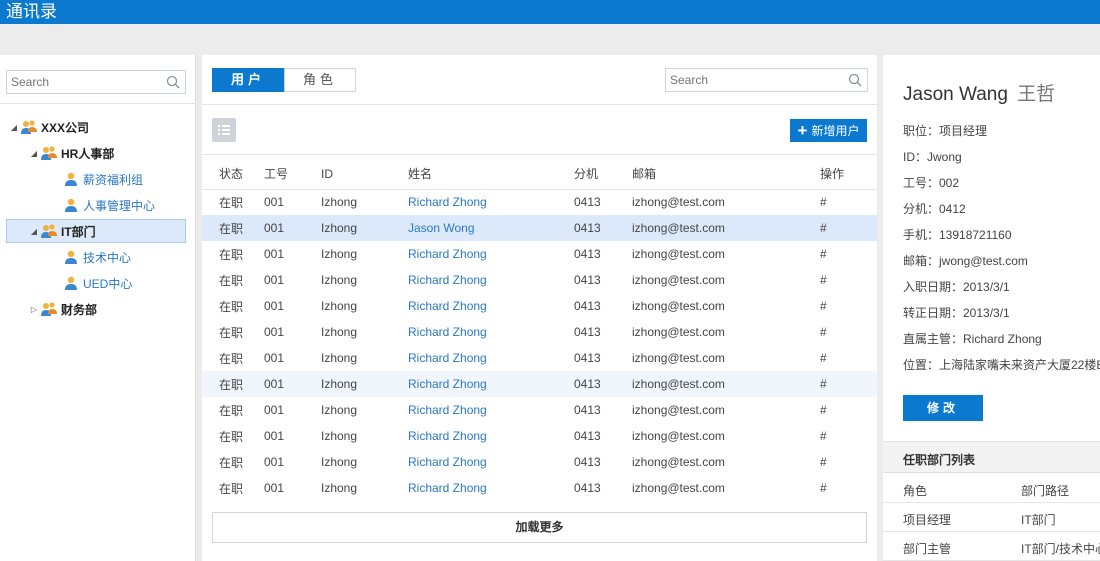  What do you see at coordinates (943, 408) in the screenshot?
I see `edit-button: 修改` at bounding box center [943, 408].